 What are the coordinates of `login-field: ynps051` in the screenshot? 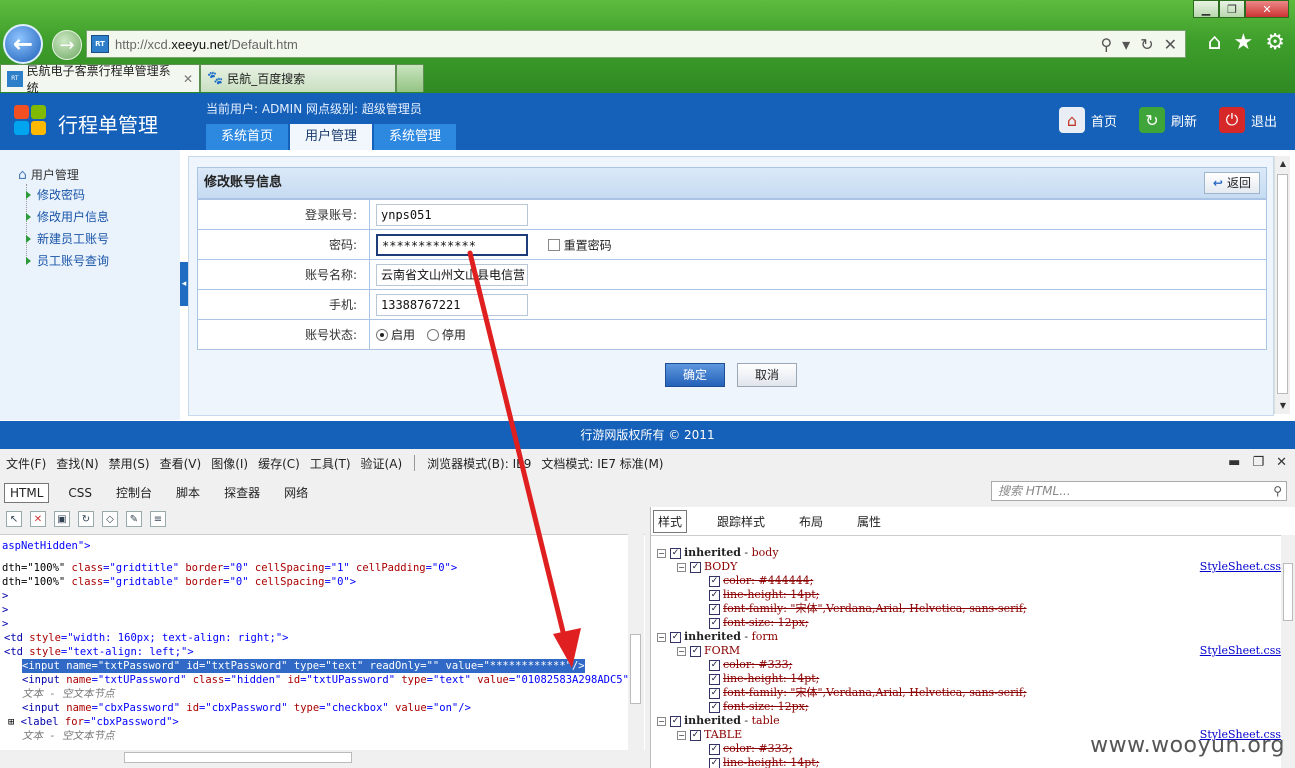 It's located at (452, 214).